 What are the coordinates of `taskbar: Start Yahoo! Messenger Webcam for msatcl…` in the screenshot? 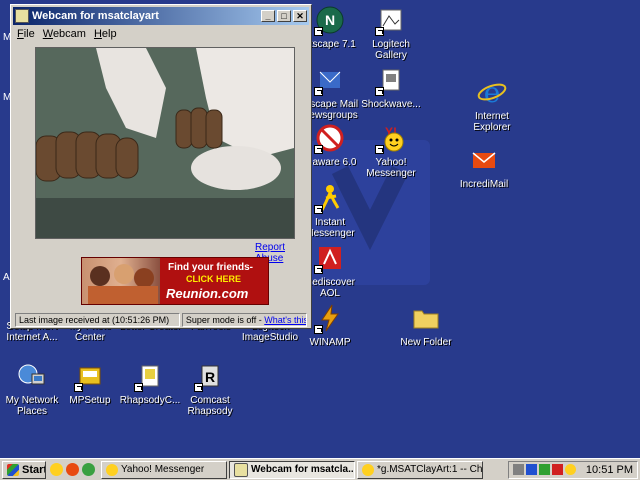 It's located at (320, 469).